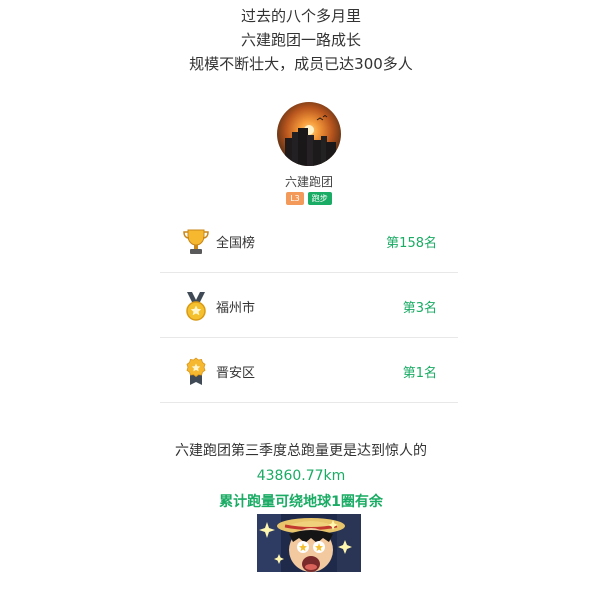 This screenshot has height=595, width=602. Describe the element at coordinates (301, 502) in the screenshot. I see `summary-line-3: 累计跑量可绕地球1圈有余` at that location.